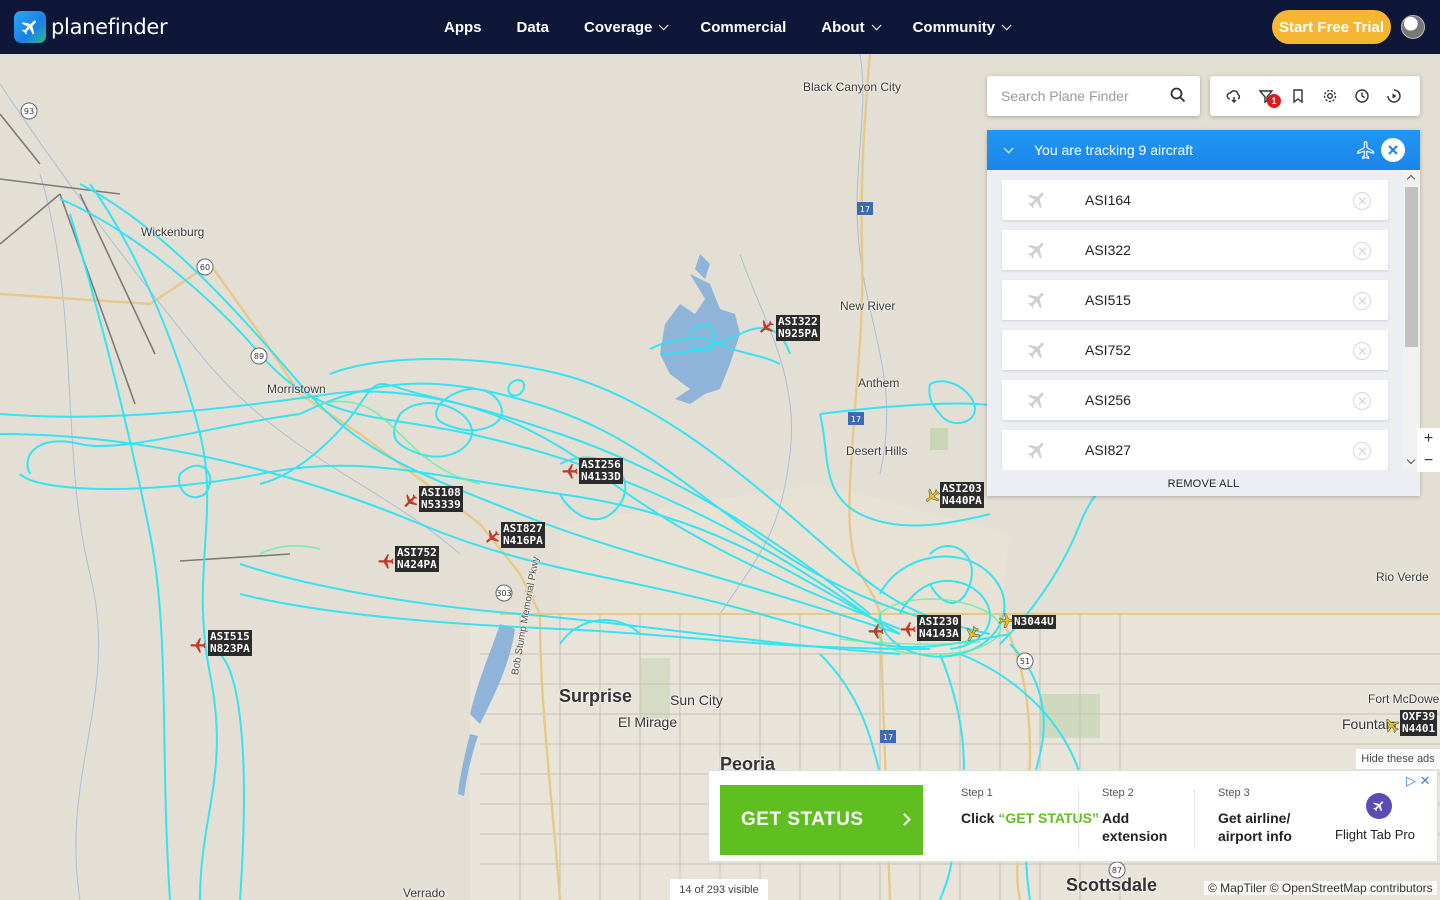 The height and width of the screenshot is (900, 1440). Describe the element at coordinates (205, 267) in the screenshot. I see `svg-text: 60` at that location.